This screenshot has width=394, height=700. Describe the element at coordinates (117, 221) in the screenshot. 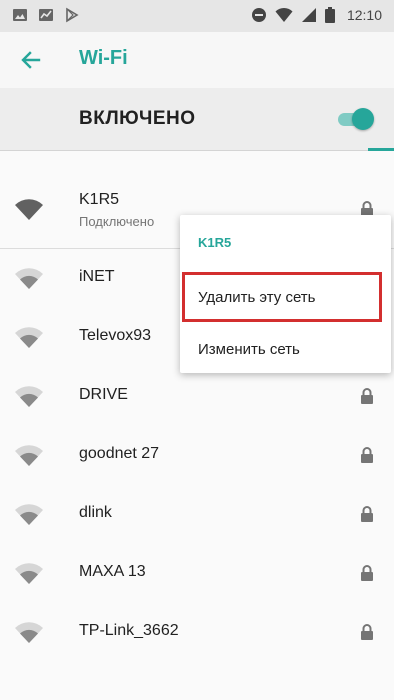

I see `network-status: Подключено` at that location.